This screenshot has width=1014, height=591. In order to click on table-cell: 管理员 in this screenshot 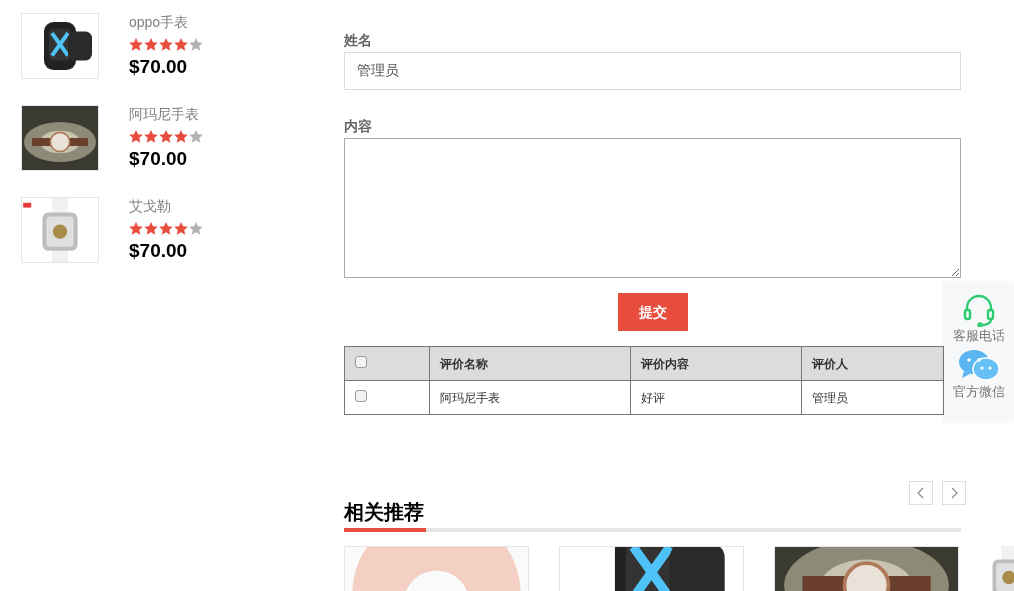, I will do `click(872, 397)`.